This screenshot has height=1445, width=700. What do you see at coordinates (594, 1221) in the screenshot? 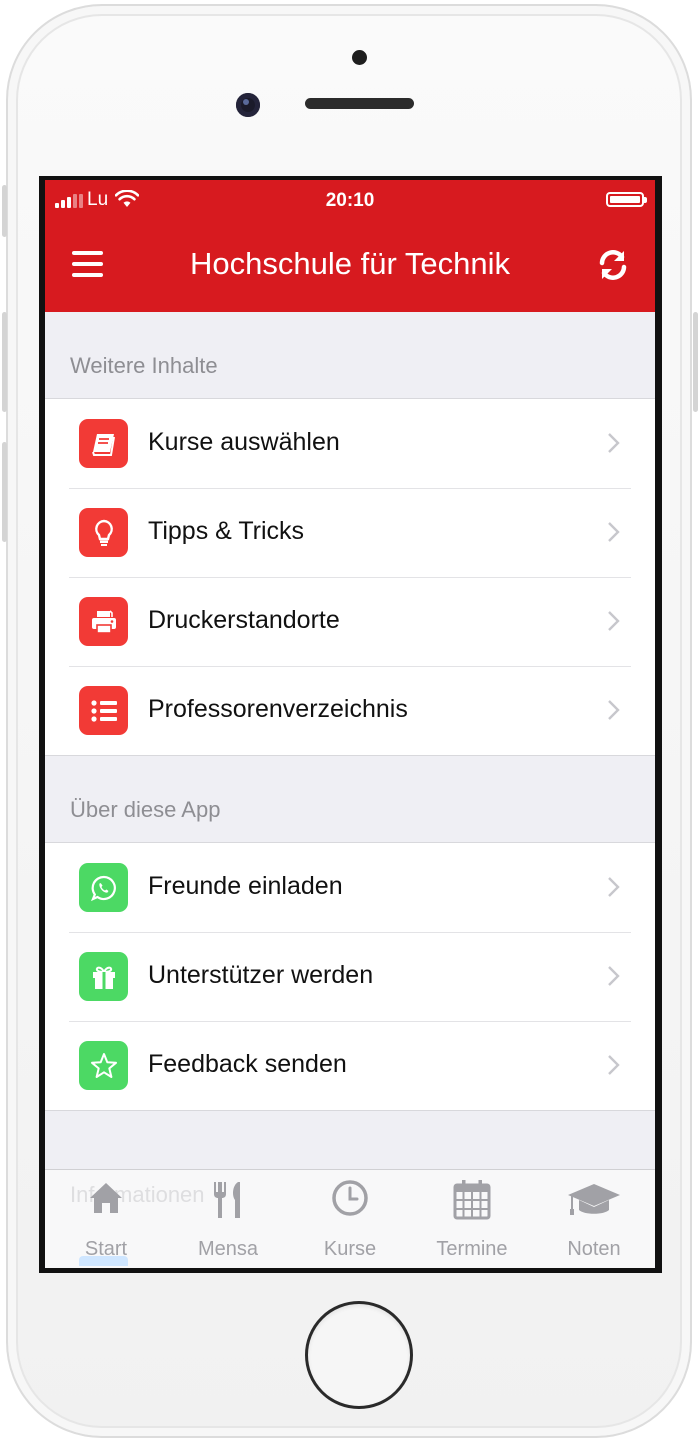
I see `tab-noten: Noten` at bounding box center [594, 1221].